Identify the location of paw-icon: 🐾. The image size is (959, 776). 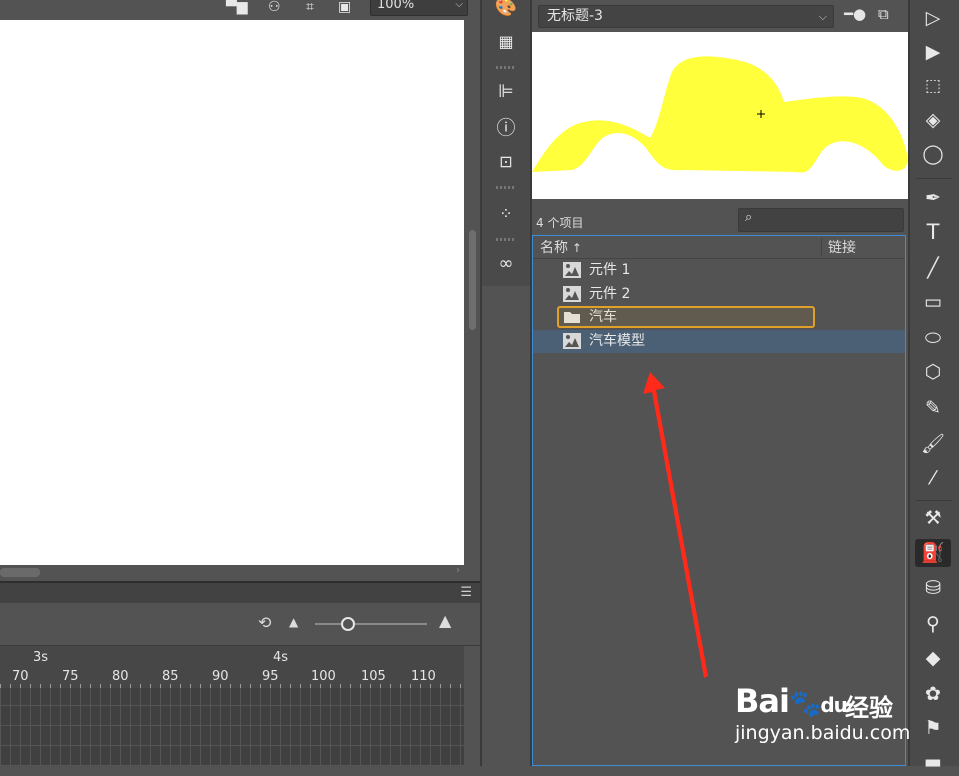
(804, 704).